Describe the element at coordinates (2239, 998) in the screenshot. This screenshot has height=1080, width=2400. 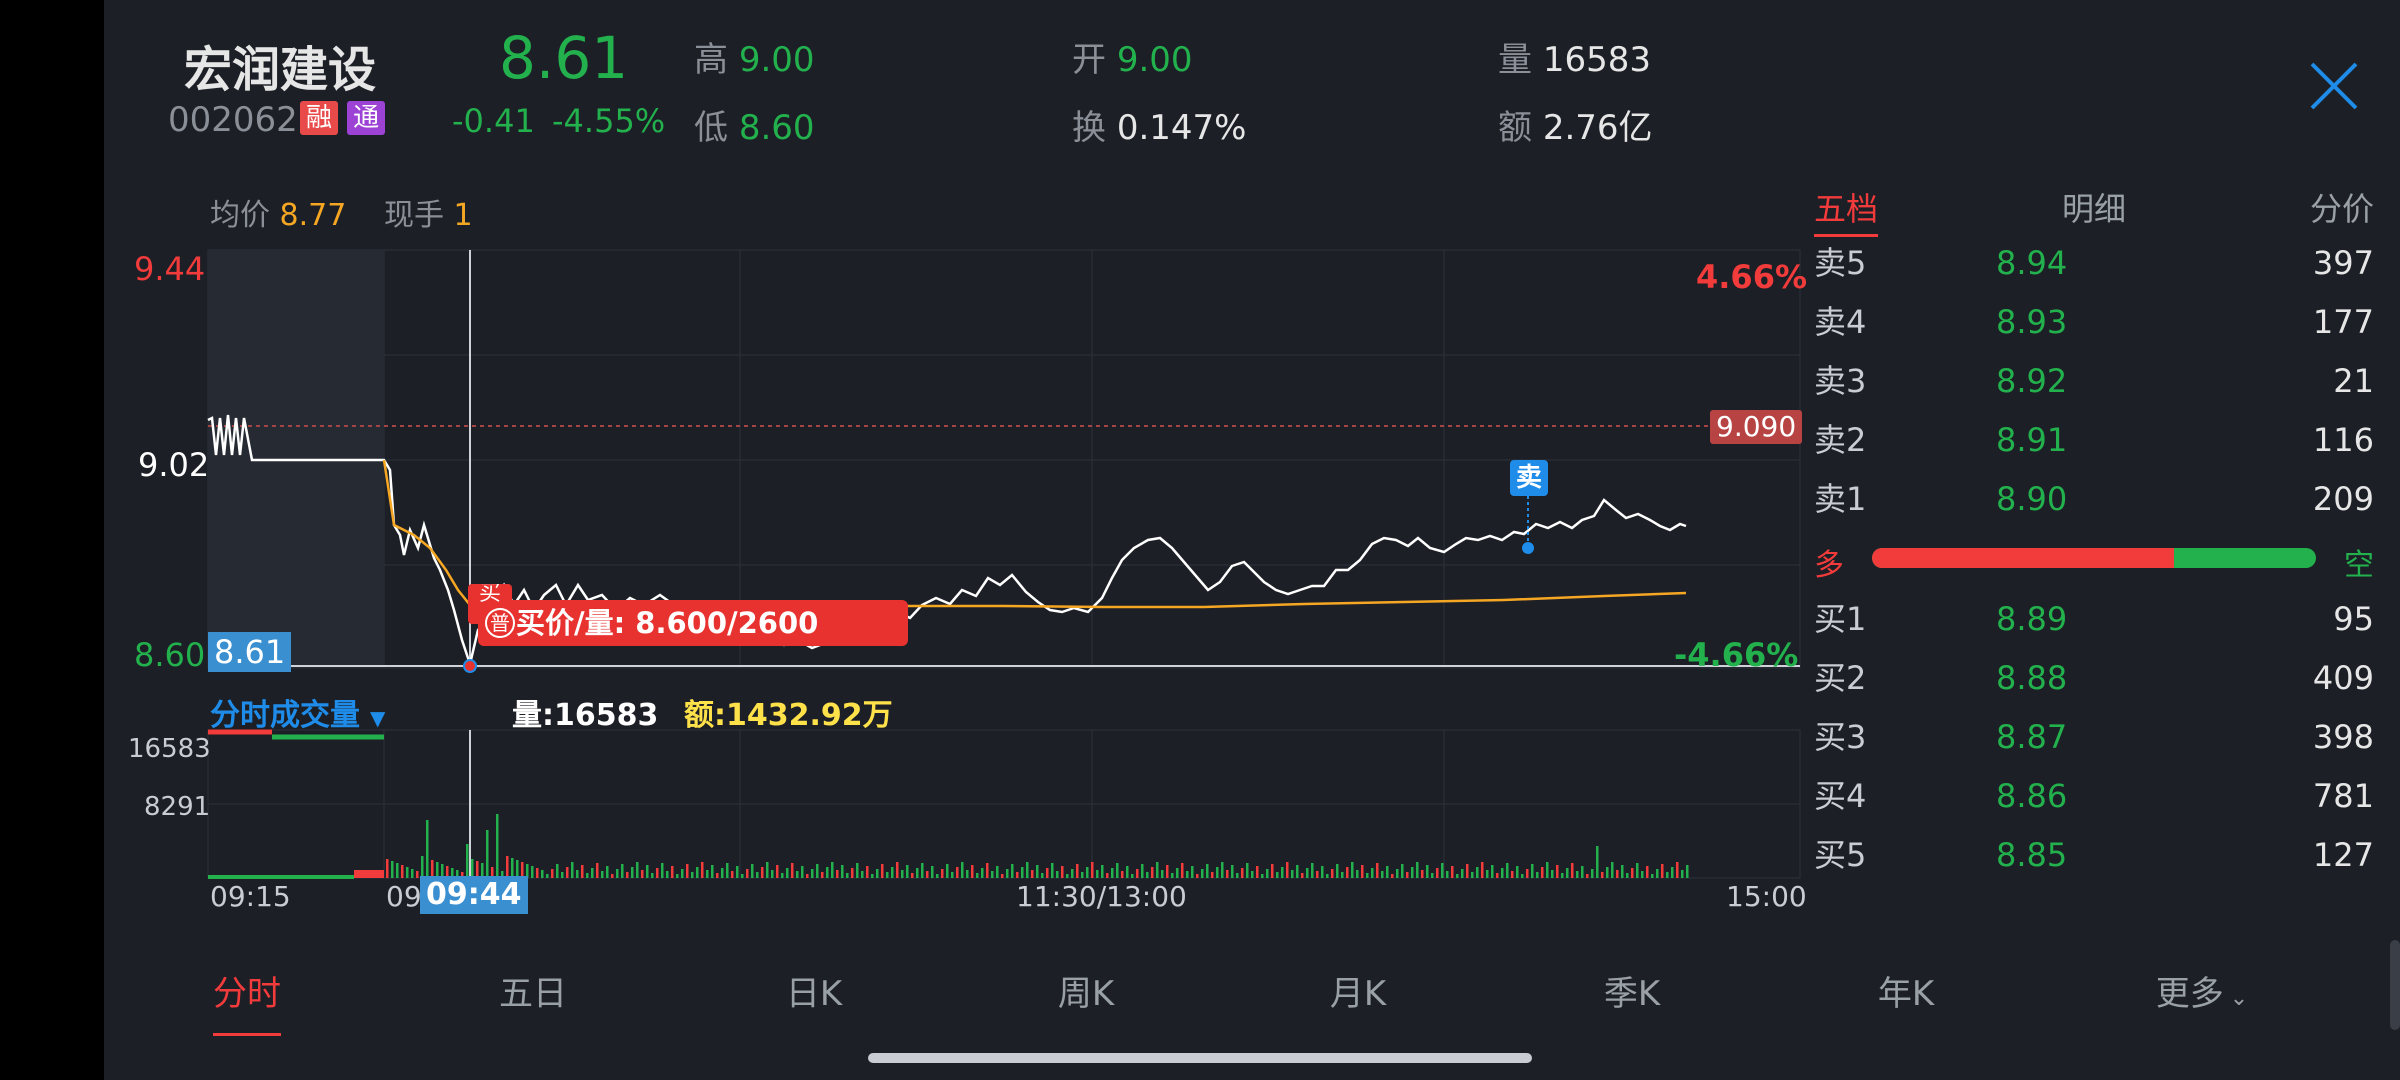
I see `chevron-down-icon: ⌄` at that location.